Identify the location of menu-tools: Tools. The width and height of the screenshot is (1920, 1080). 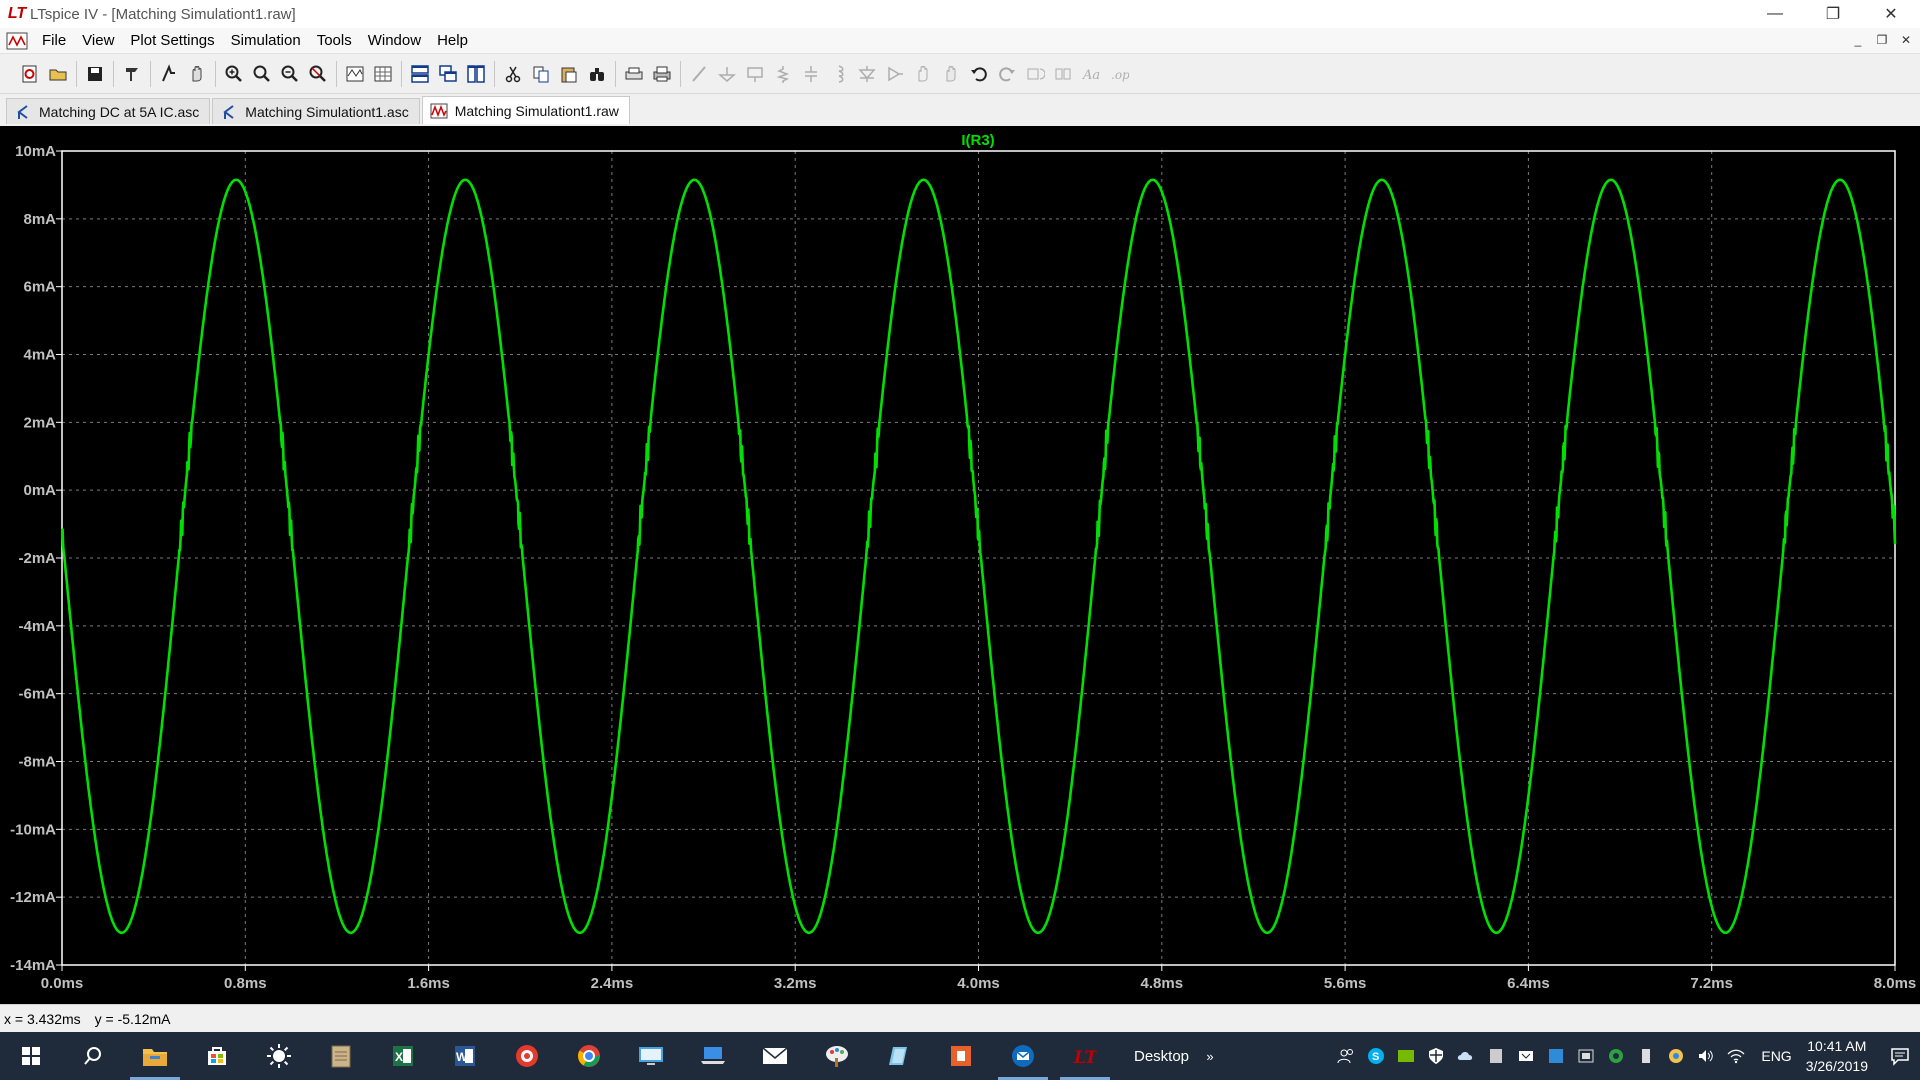
(334, 41).